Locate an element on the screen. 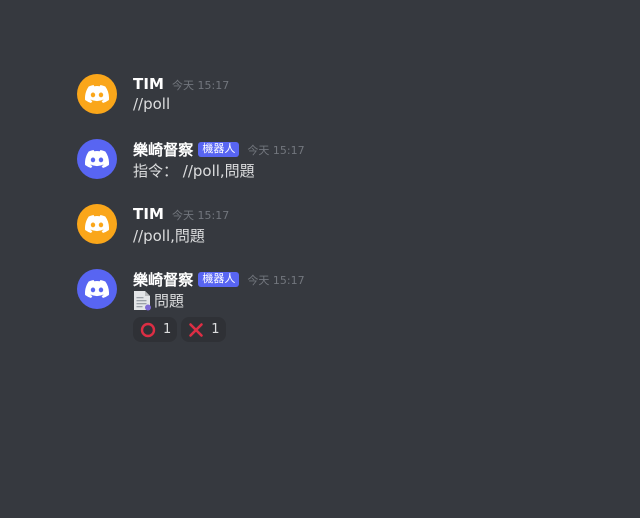 Image resolution: width=640 pixels, height=518 pixels. circle-o-icon is located at coordinates (148, 330).